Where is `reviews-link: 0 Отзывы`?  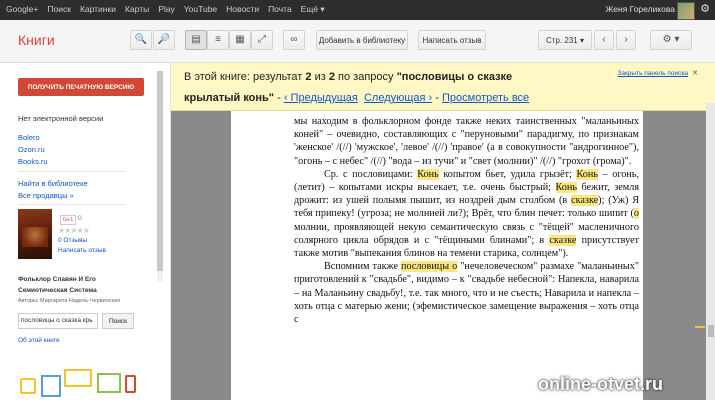 reviews-link: 0 Отзывы is located at coordinates (72, 240).